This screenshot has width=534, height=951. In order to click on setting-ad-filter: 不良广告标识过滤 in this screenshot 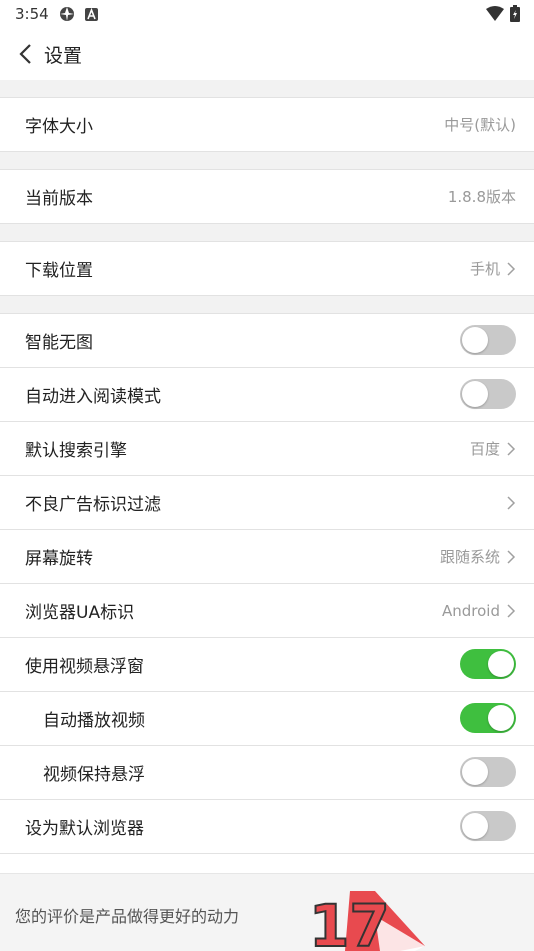, I will do `click(267, 503)`.